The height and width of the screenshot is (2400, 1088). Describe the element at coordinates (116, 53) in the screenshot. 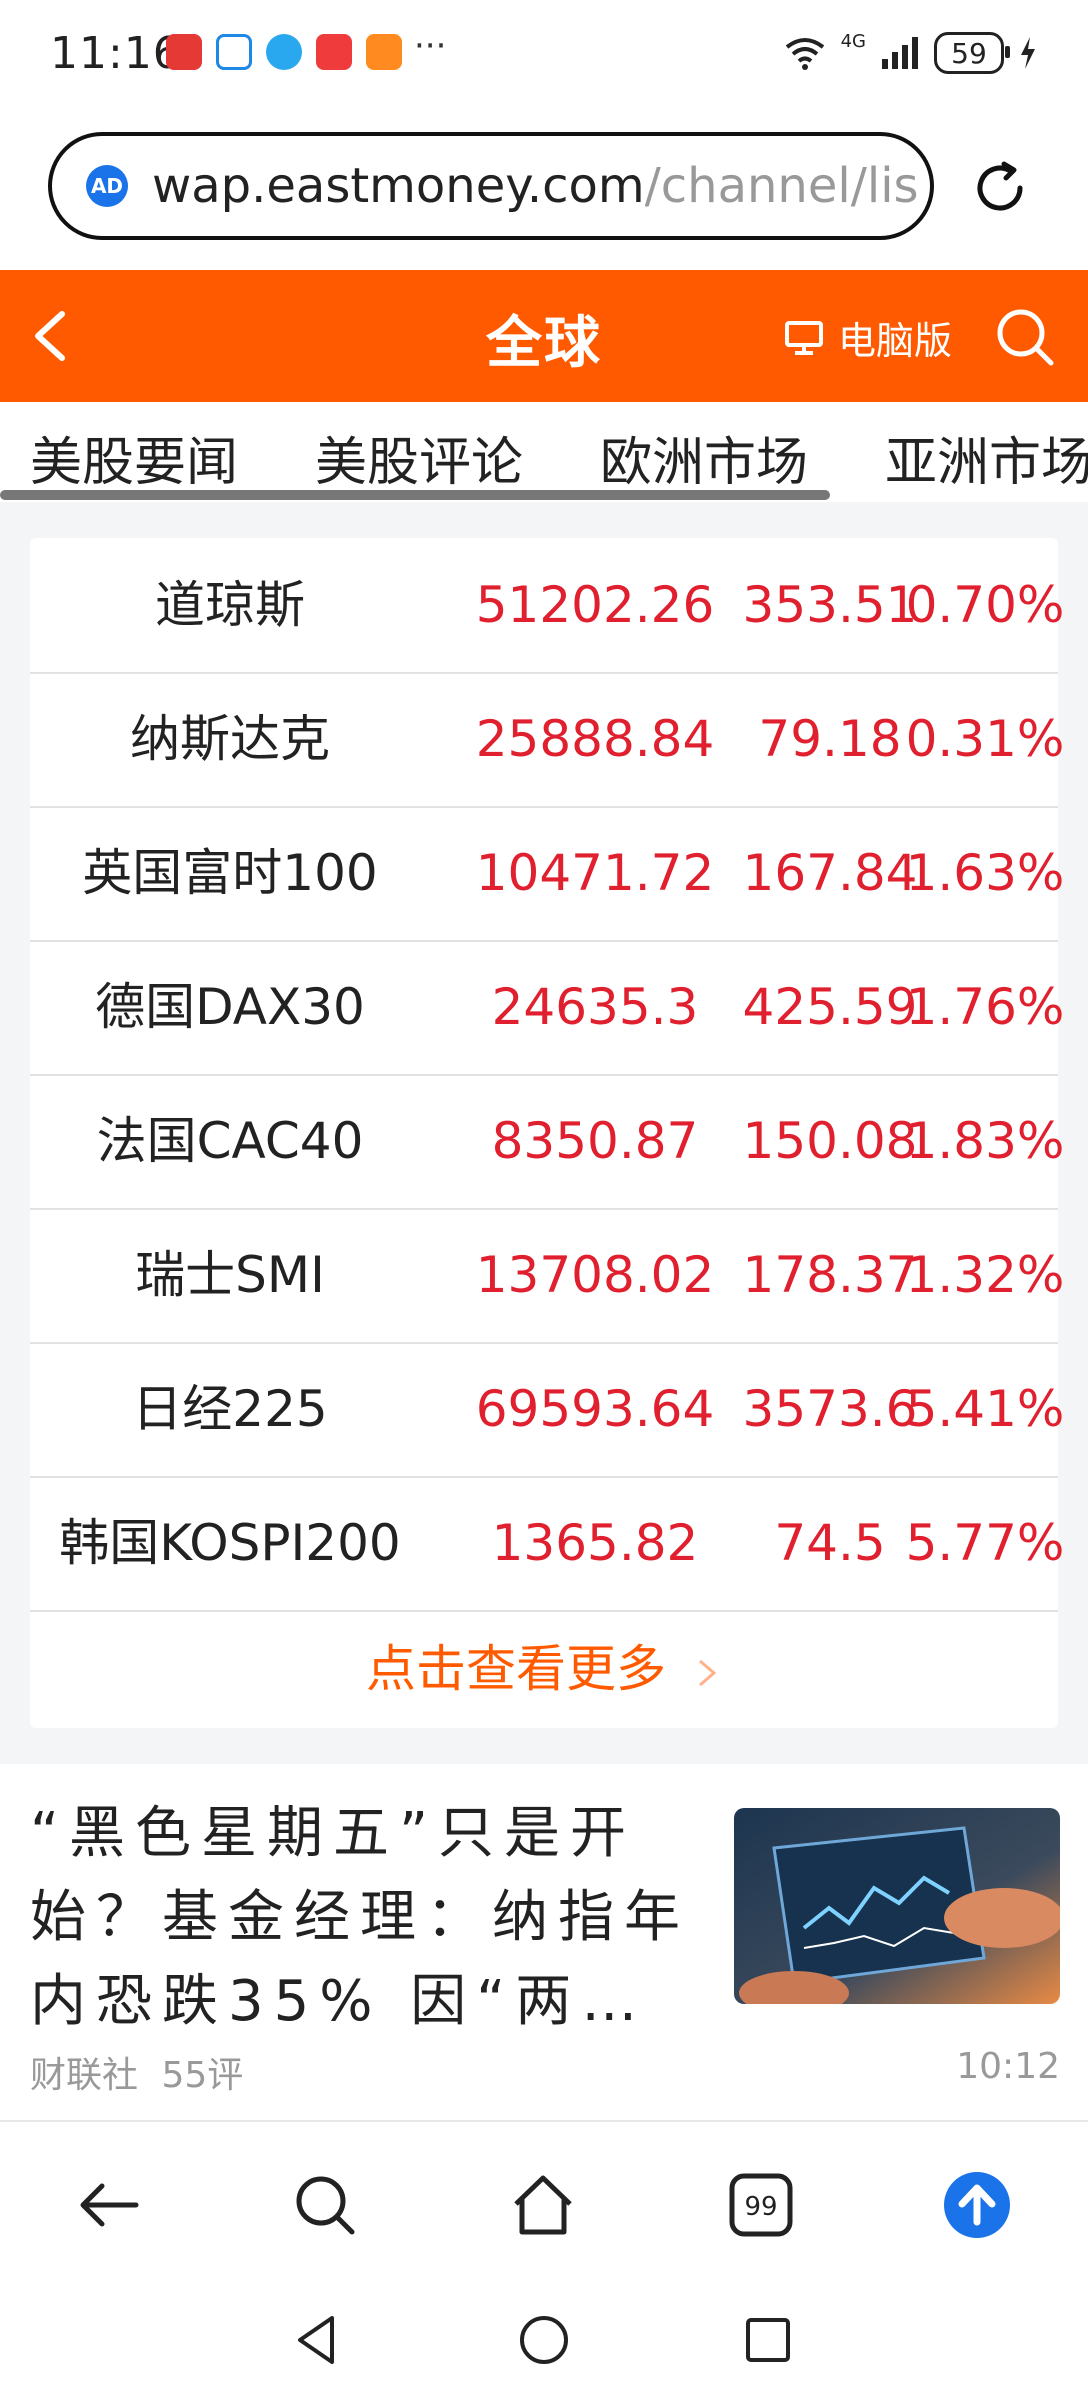

I see `status-time: 11:16` at that location.